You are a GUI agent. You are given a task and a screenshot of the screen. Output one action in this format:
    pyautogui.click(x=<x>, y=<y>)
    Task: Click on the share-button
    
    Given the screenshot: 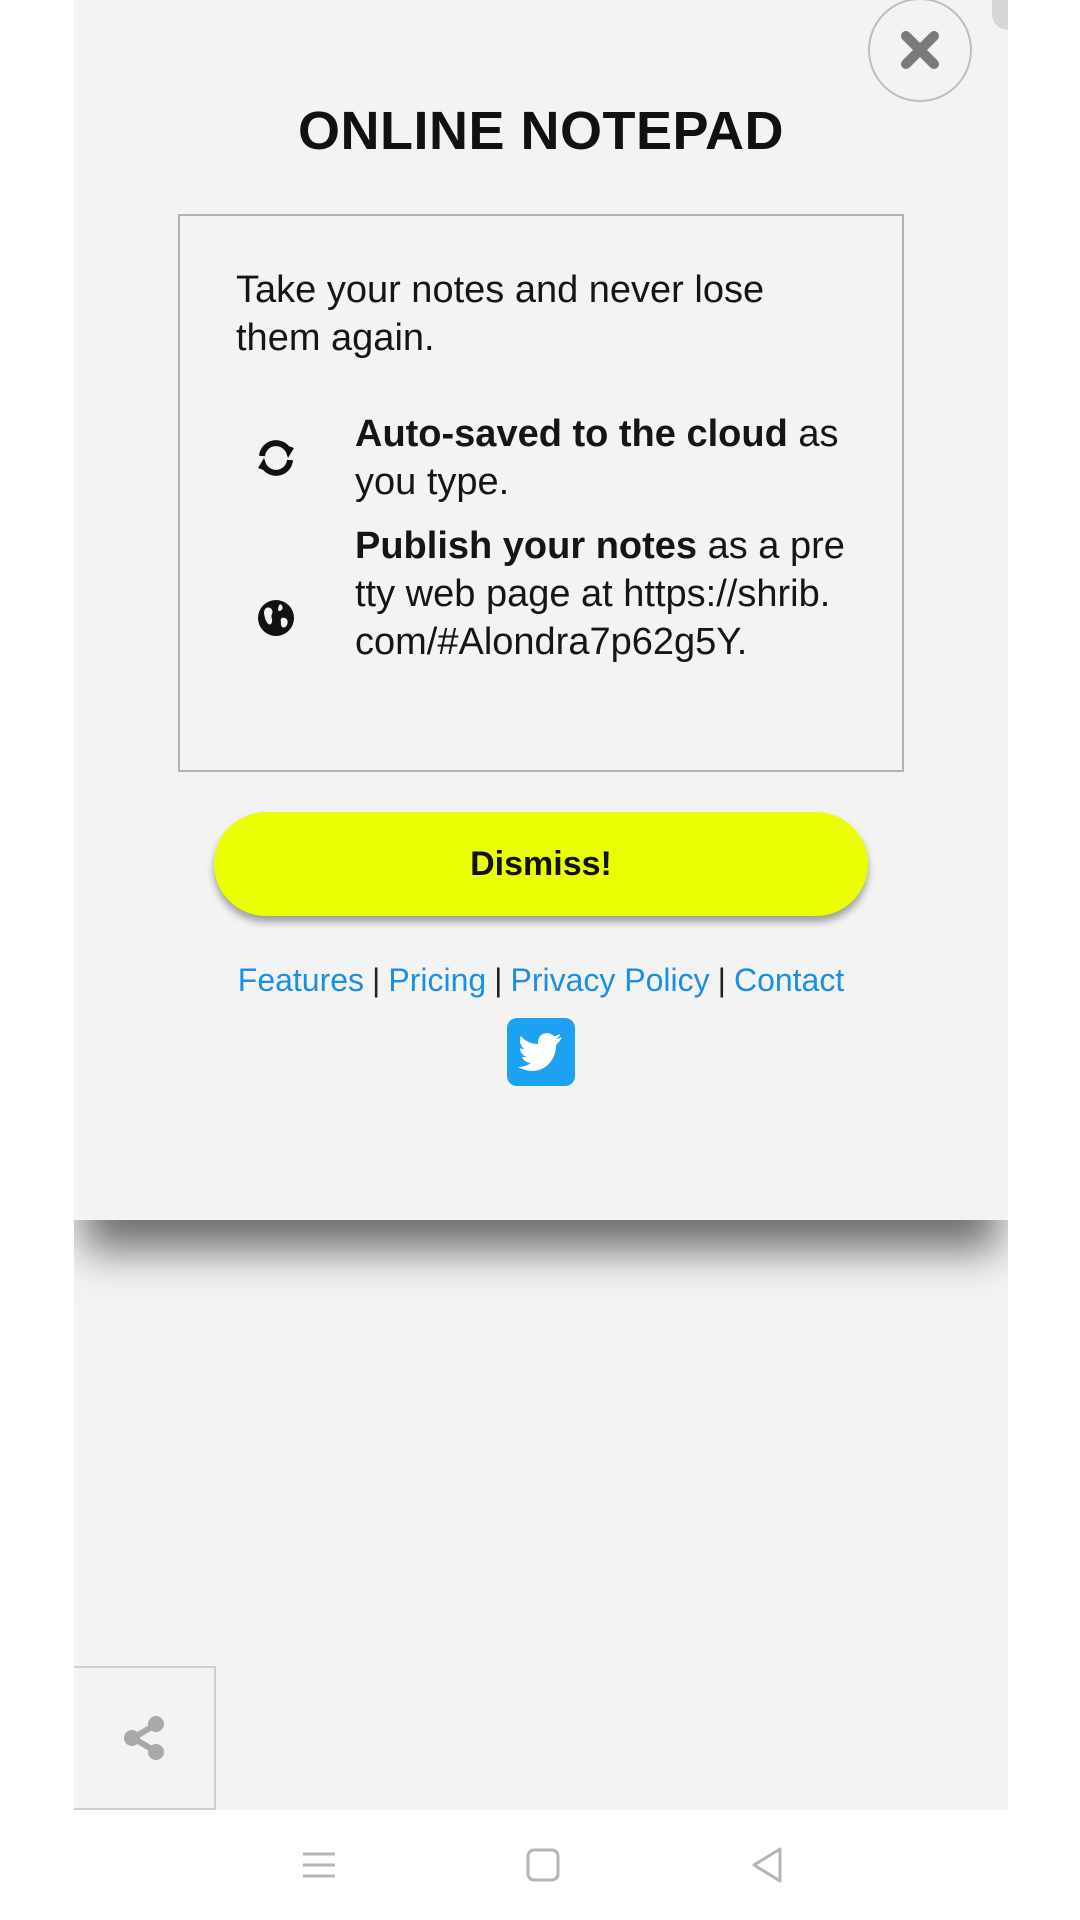 What is the action you would take?
    pyautogui.click(x=145, y=1738)
    